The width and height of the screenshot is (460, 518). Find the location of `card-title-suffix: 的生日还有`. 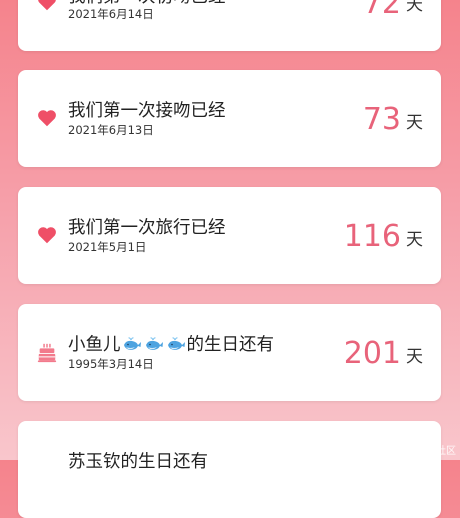

card-title-suffix: 的生日还有 is located at coordinates (230, 345).